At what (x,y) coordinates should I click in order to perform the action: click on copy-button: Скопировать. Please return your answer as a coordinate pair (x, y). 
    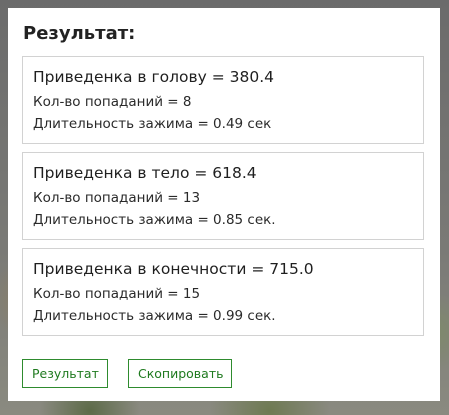
    Looking at the image, I should click on (180, 373).